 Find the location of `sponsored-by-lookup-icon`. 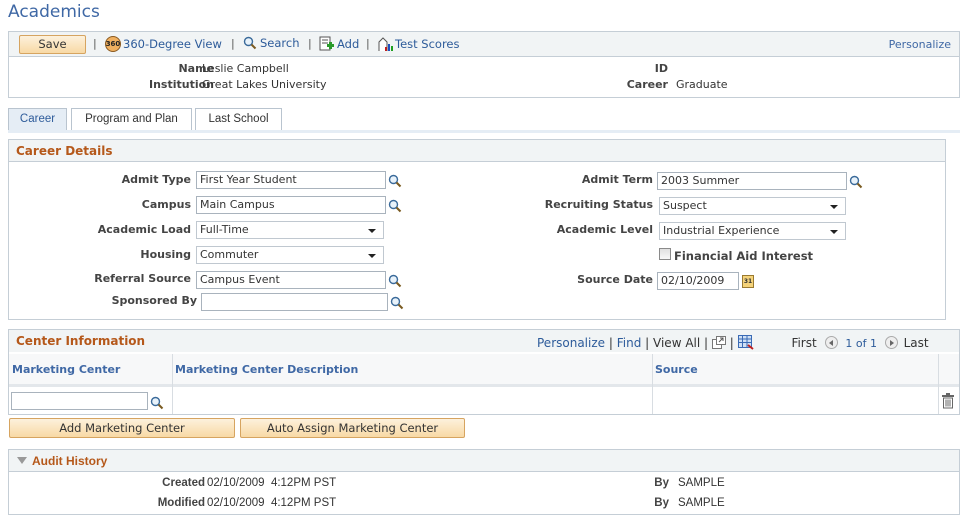

sponsored-by-lookup-icon is located at coordinates (397, 303).